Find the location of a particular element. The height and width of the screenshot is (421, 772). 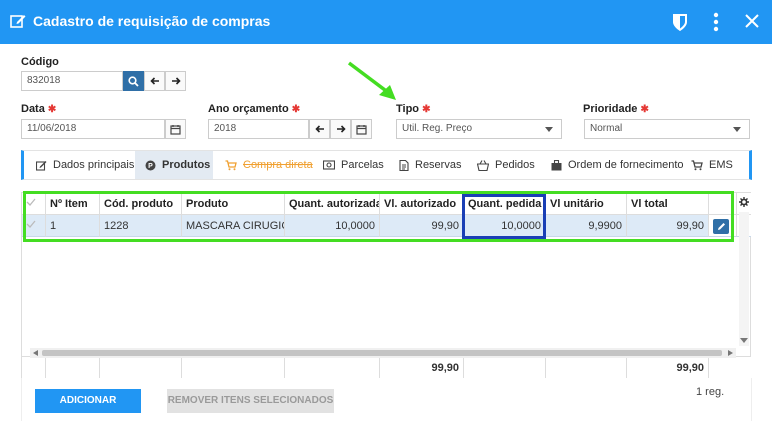

edit-row-button is located at coordinates (721, 226).